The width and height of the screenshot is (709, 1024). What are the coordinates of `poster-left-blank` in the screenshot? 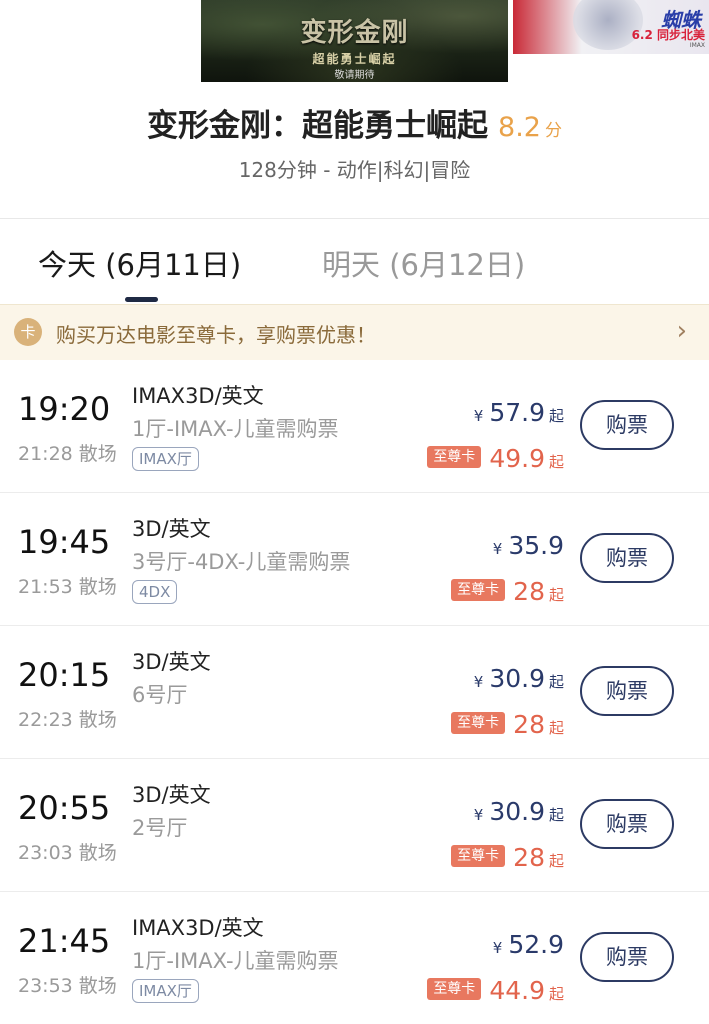 It's located at (100, 42).